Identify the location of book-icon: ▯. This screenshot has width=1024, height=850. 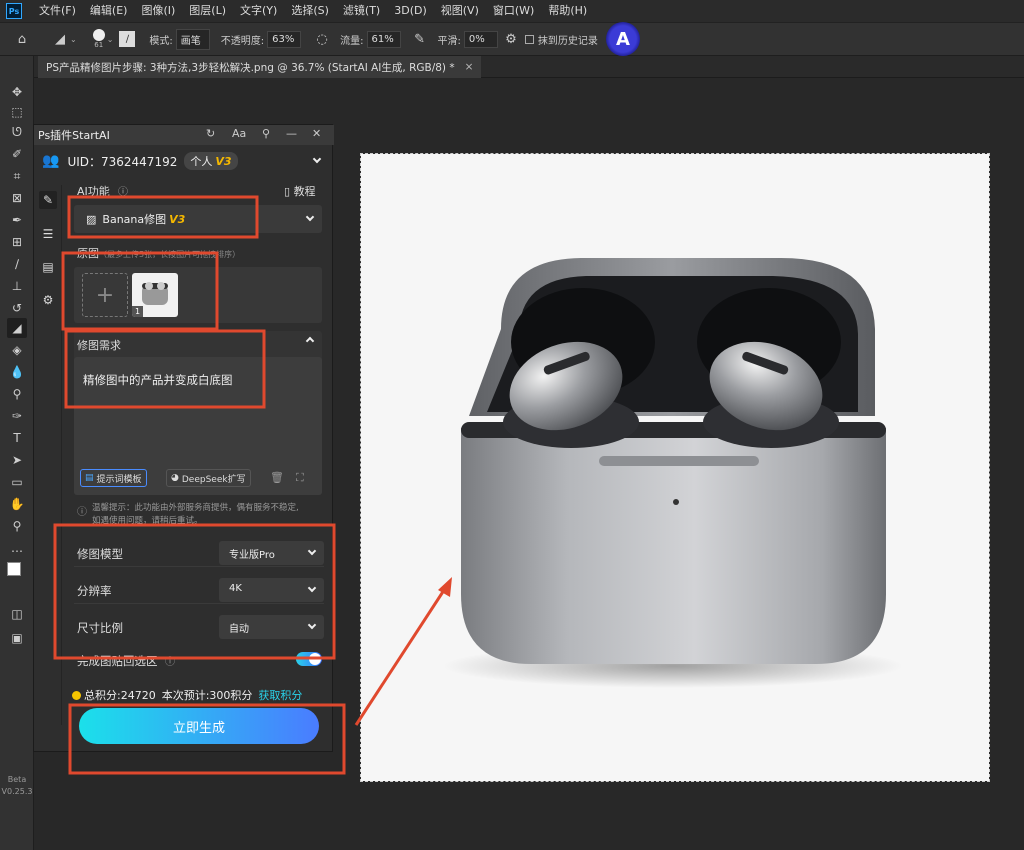
(287, 191).